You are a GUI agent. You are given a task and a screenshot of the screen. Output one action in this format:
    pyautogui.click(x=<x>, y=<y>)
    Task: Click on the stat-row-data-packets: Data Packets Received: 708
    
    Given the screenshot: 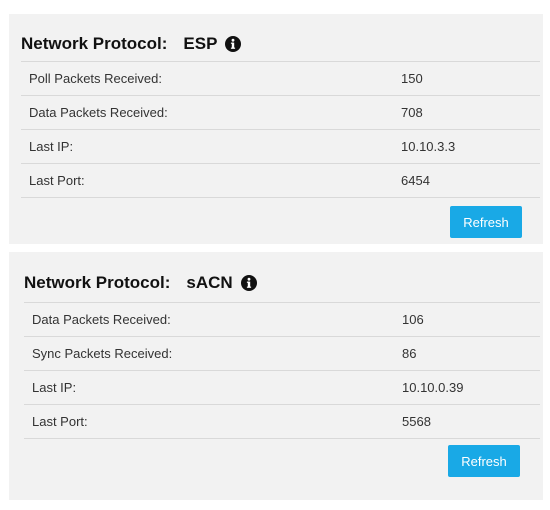 What is the action you would take?
    pyautogui.click(x=280, y=112)
    